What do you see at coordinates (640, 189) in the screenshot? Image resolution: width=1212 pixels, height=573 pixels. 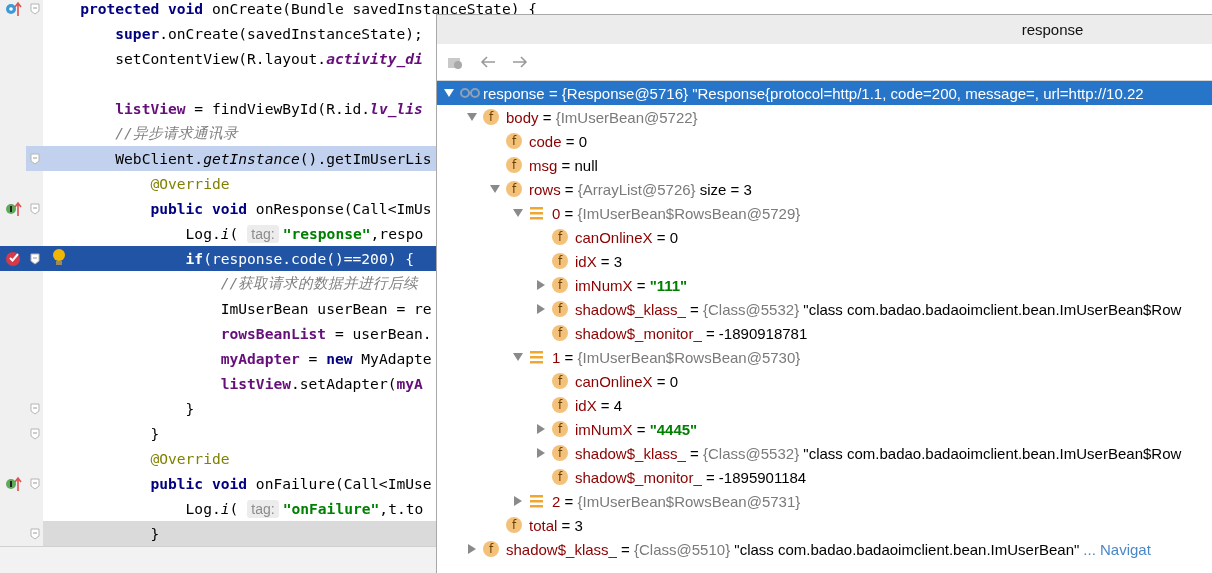 I see `variable-text: rows = {ArrayList@5726} size = 3` at bounding box center [640, 189].